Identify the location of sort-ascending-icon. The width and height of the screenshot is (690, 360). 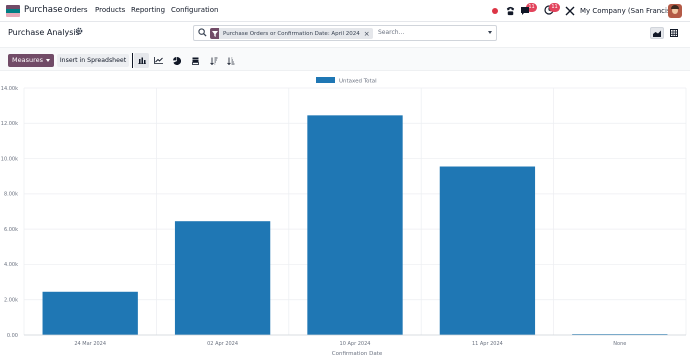
(230, 61).